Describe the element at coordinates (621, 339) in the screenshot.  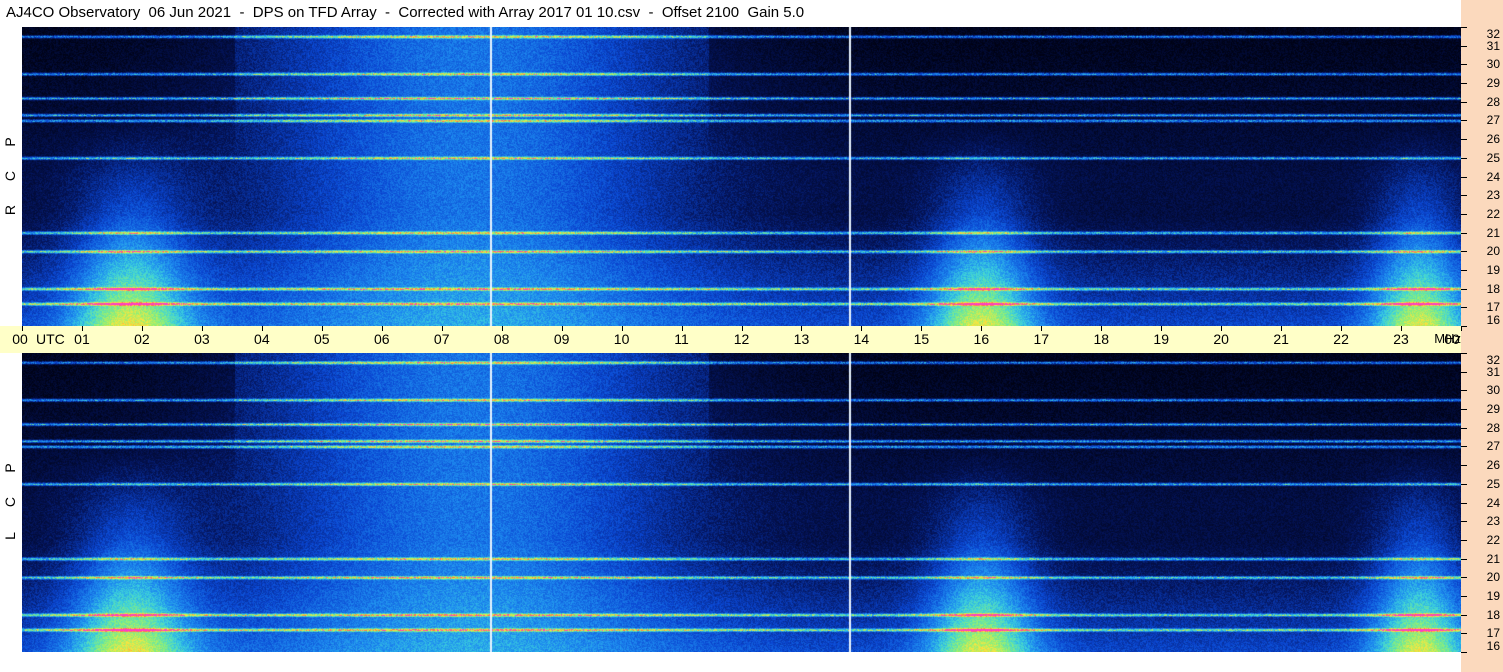
I see `time-tick-label: 10` at that location.